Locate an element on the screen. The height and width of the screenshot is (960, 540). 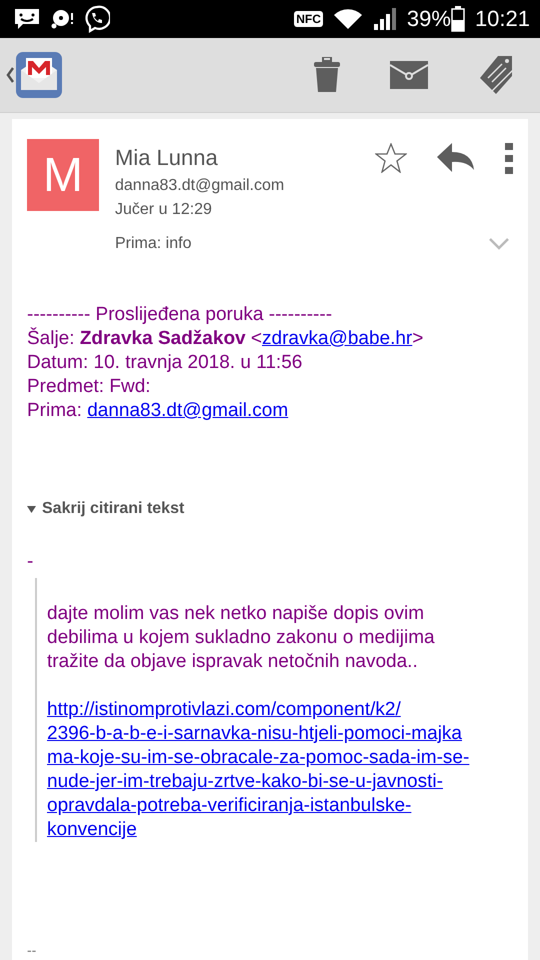
trash-icon is located at coordinates (327, 75).